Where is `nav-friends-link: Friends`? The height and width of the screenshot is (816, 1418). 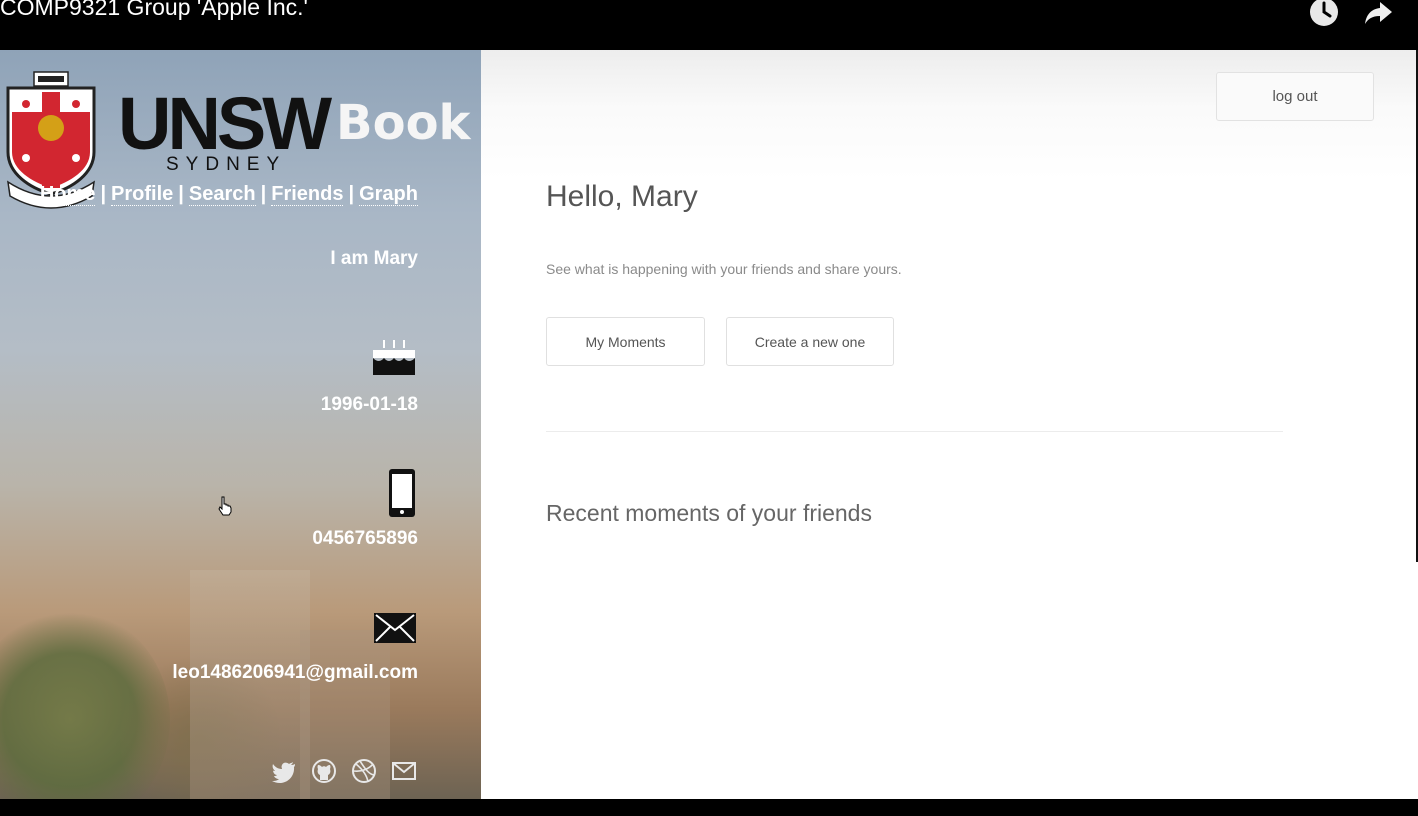 nav-friends-link: Friends is located at coordinates (307, 194).